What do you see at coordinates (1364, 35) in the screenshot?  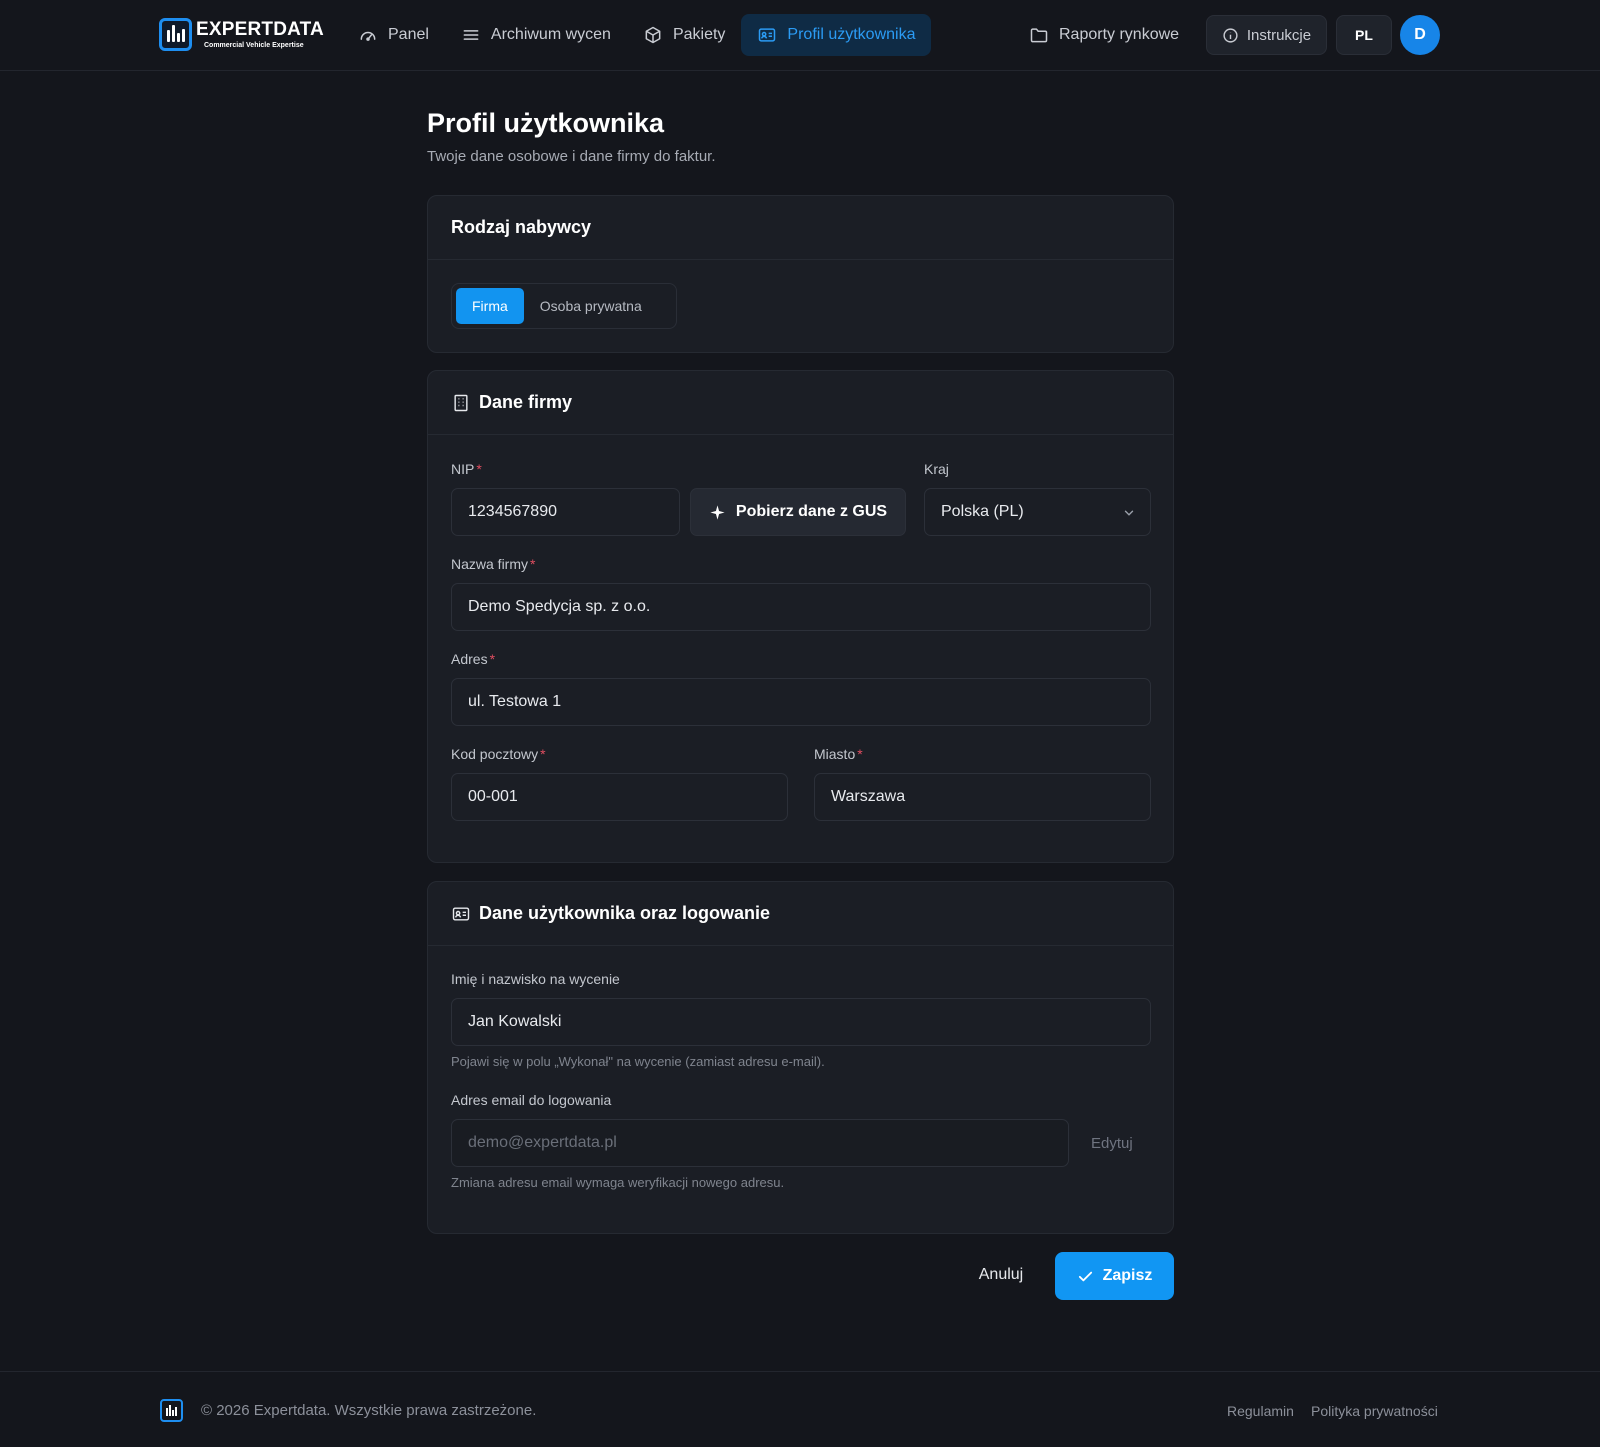 I see `language-switcher: PL` at bounding box center [1364, 35].